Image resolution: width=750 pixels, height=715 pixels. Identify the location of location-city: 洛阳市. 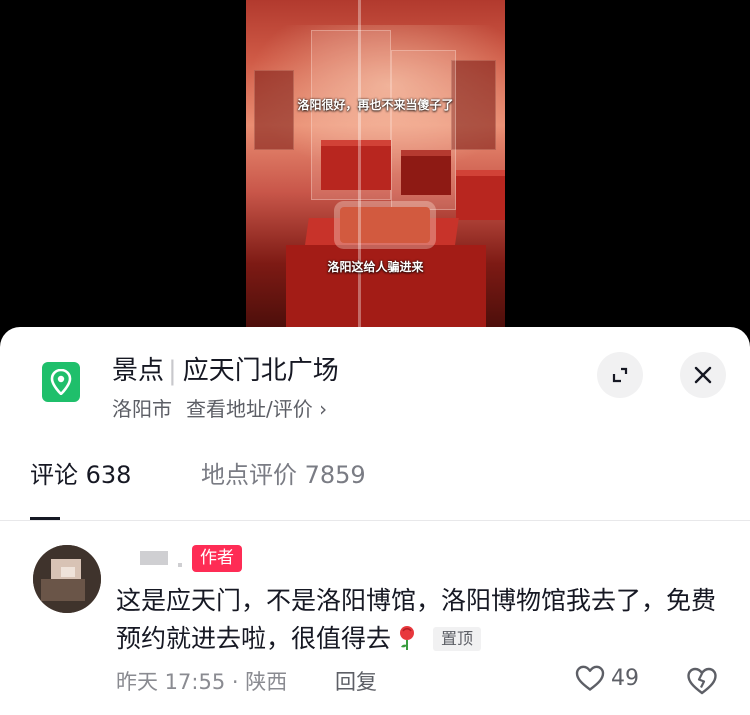
(142, 409).